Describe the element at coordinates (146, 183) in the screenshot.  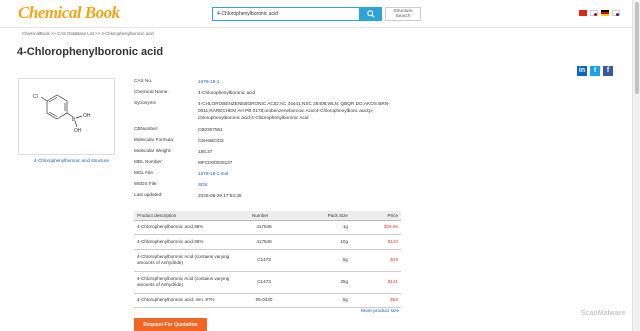
I see `prop-label: MSDS File:` at that location.